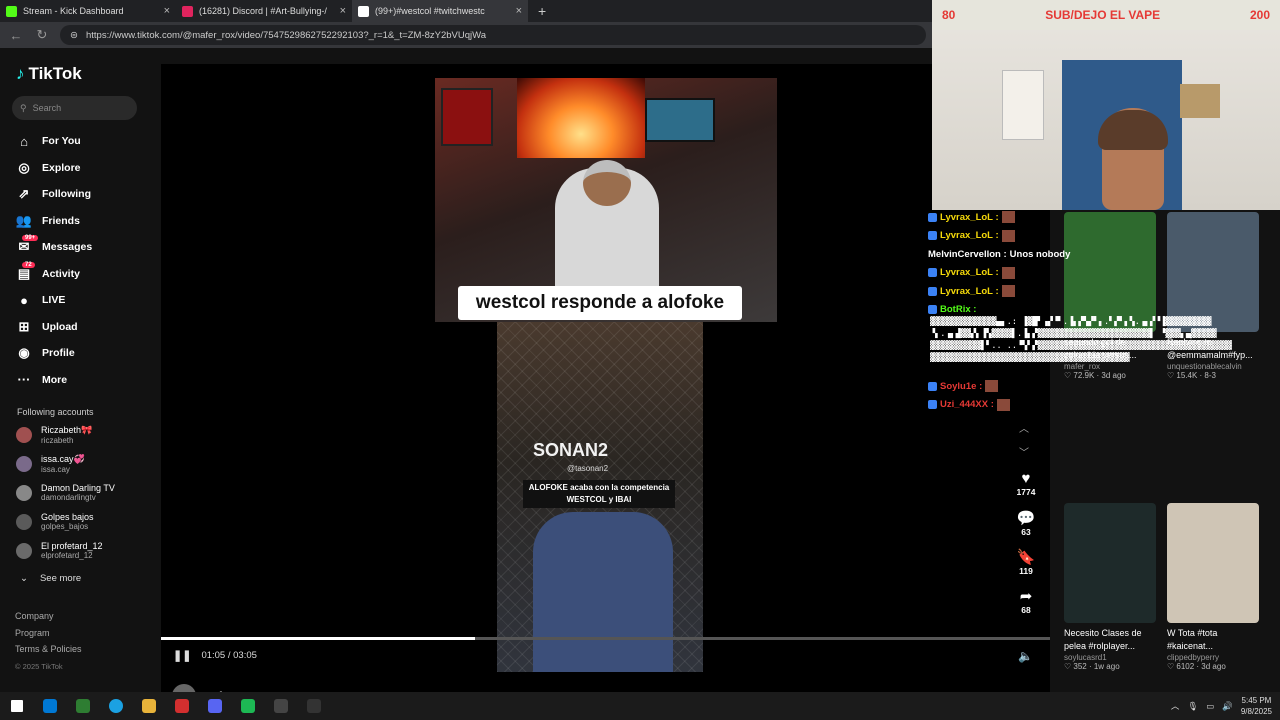  Describe the element at coordinates (1025, 656) in the screenshot. I see `volume-icon: 🔈` at that location.